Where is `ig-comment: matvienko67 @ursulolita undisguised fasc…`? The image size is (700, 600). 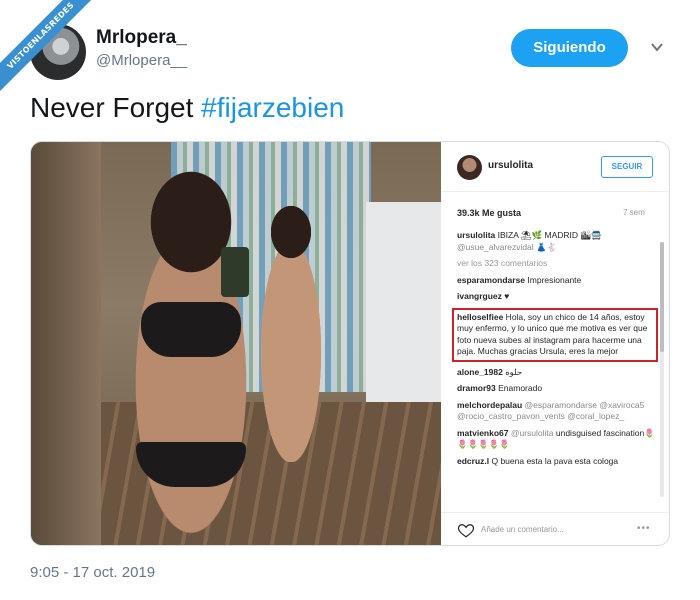 ig-comment: matvienko67 @ursulolita undisguised fasc… is located at coordinates (556, 438).